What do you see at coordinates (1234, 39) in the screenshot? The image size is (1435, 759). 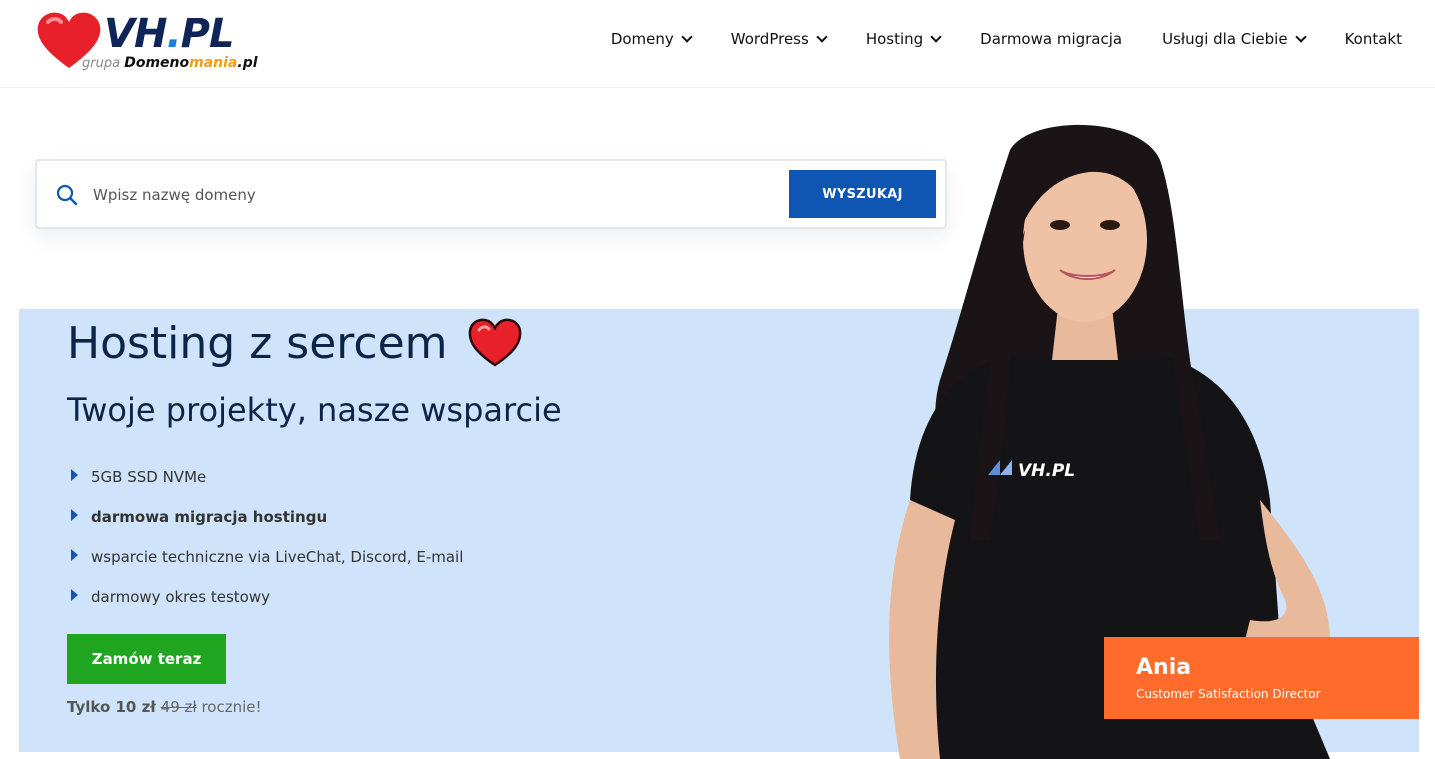 I see `nav-item-uslugi: Usługi dla Ciebie` at bounding box center [1234, 39].